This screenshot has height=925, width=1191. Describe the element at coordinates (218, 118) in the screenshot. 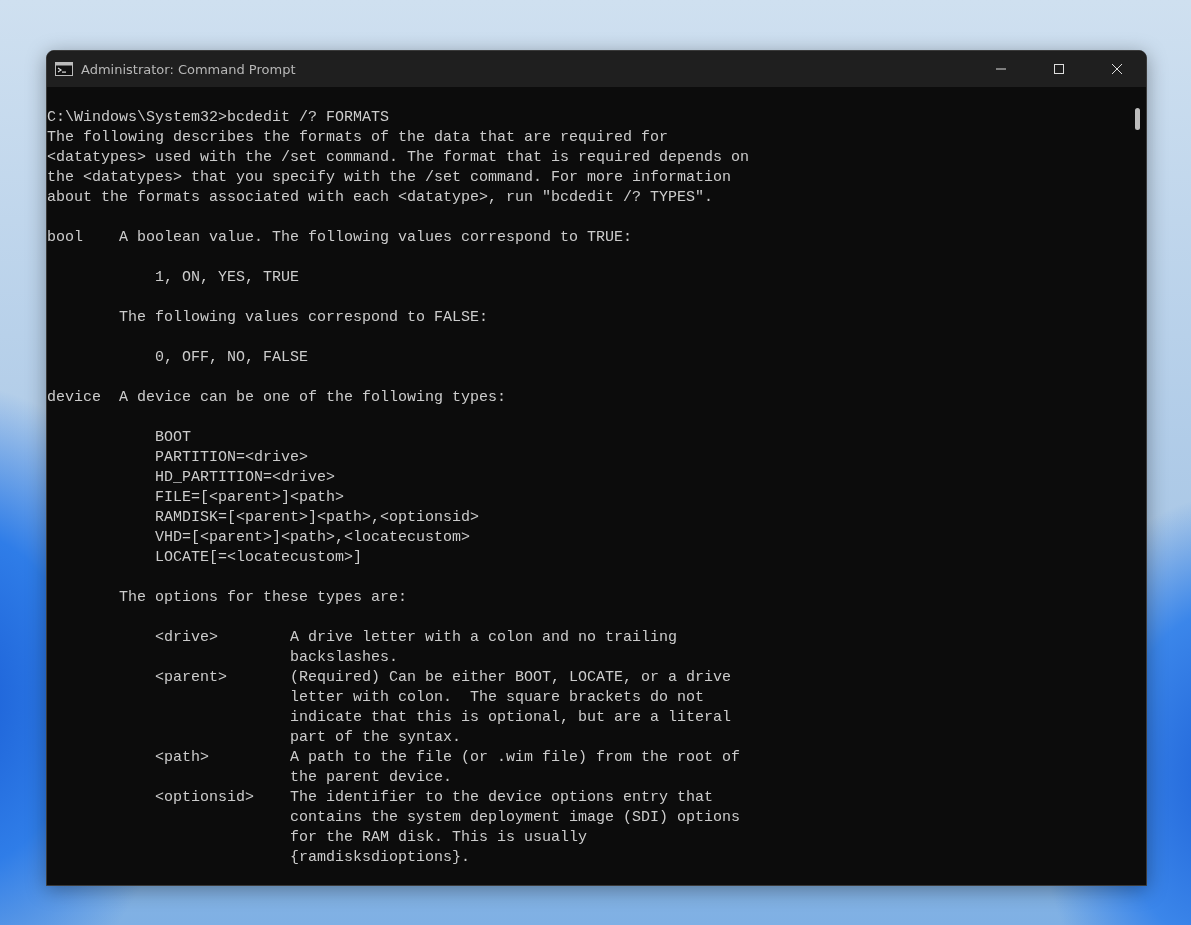

I see `console-line: C:\Windows\System32>bcdedit /? FORMATS` at that location.